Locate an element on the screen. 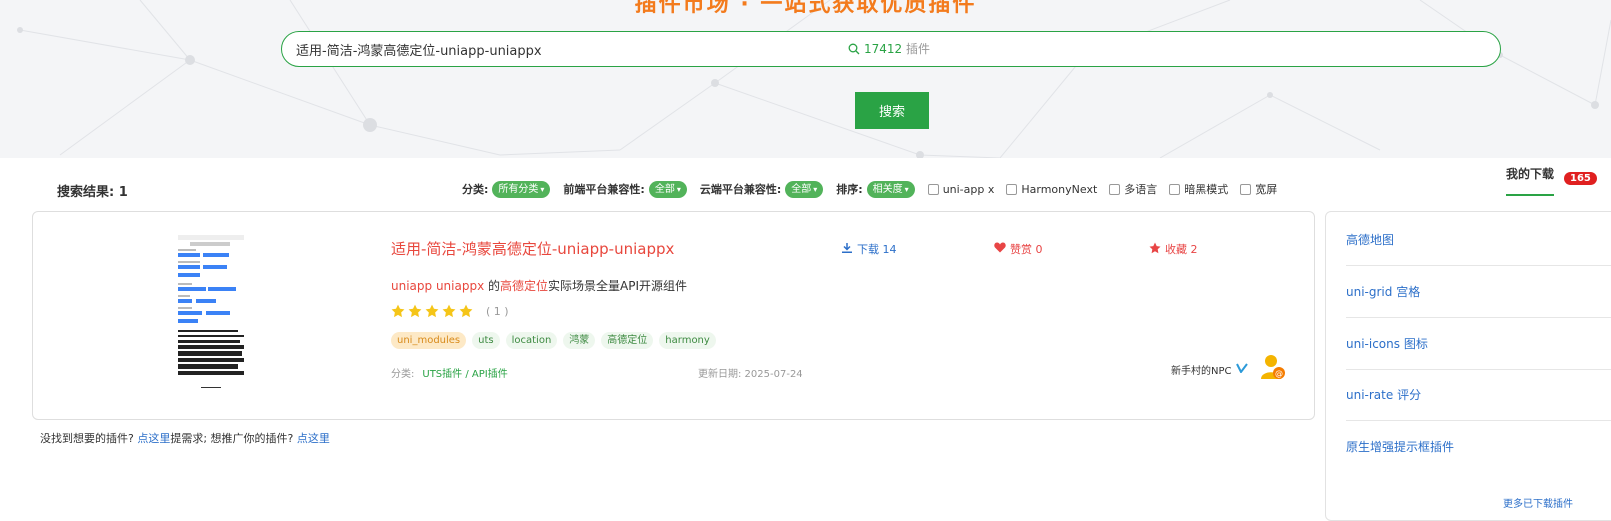  hero-title: 插件市场 · 一站式获取优质插件 is located at coordinates (805, 8).